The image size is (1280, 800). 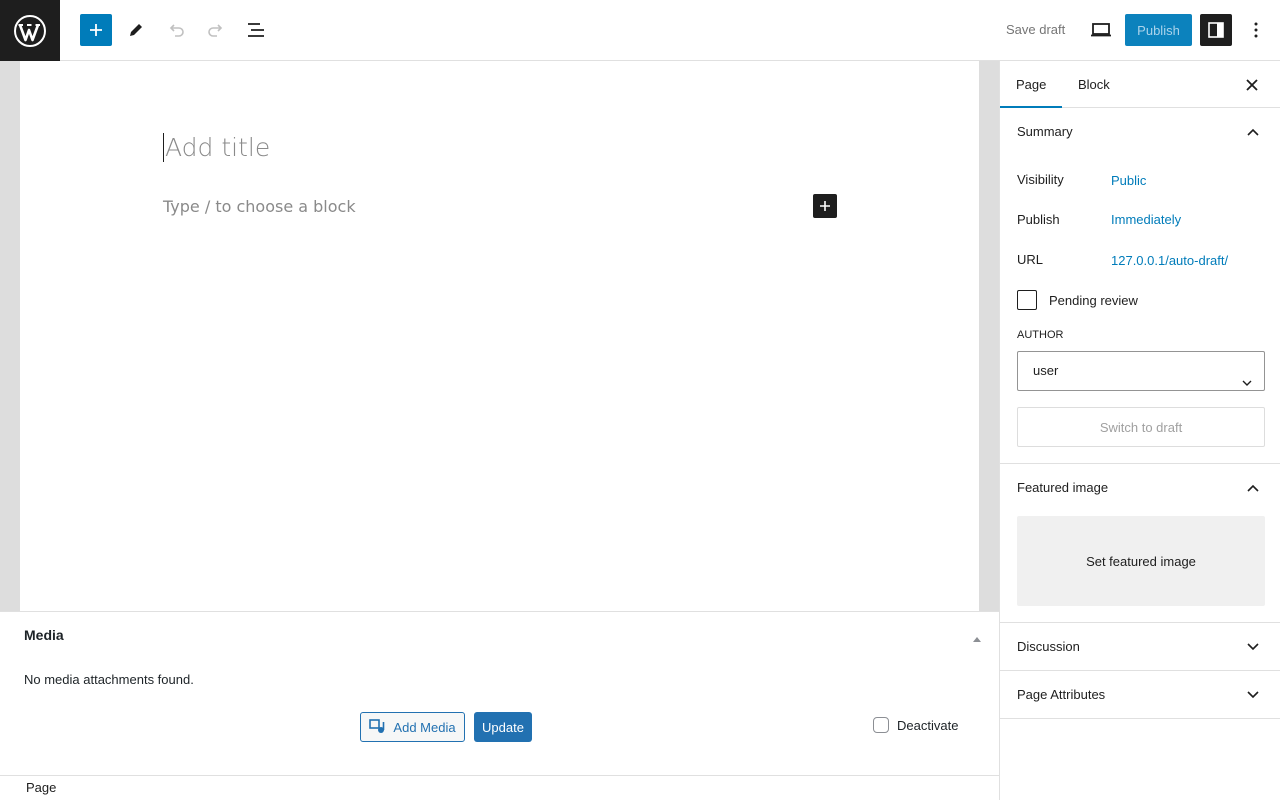 I want to click on metabox-title: Media, so click(x=44, y=635).